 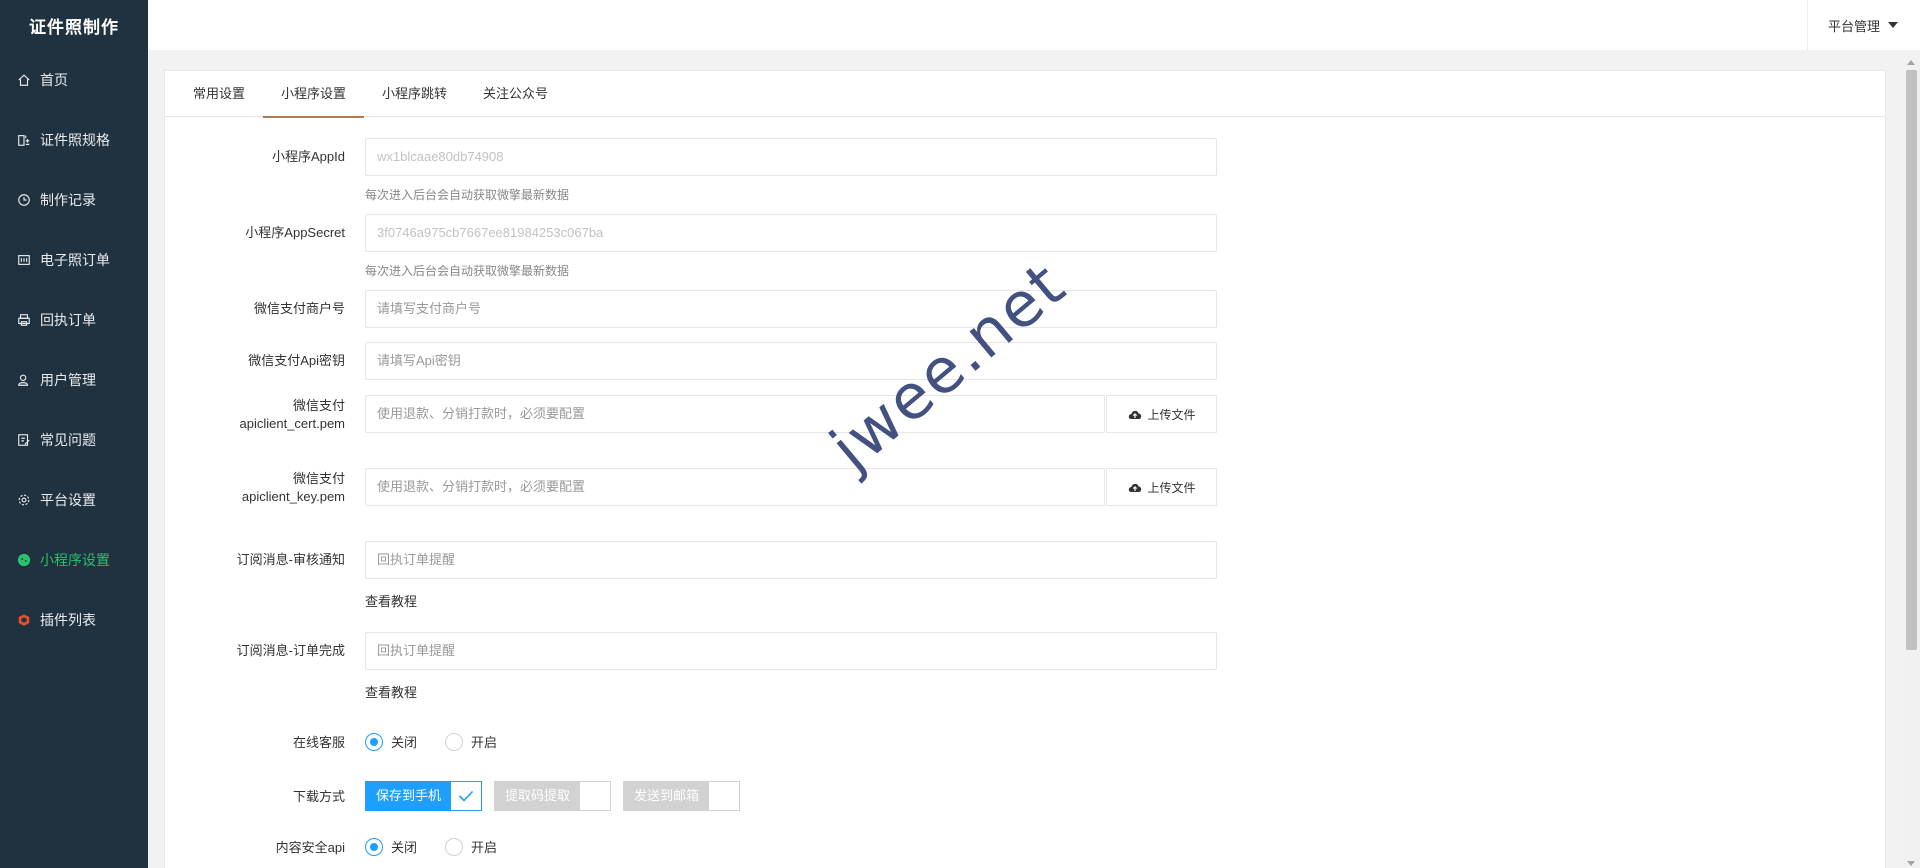 I want to click on sidebar-item-receipt-orders: 回执订单, so click(x=74, y=320).